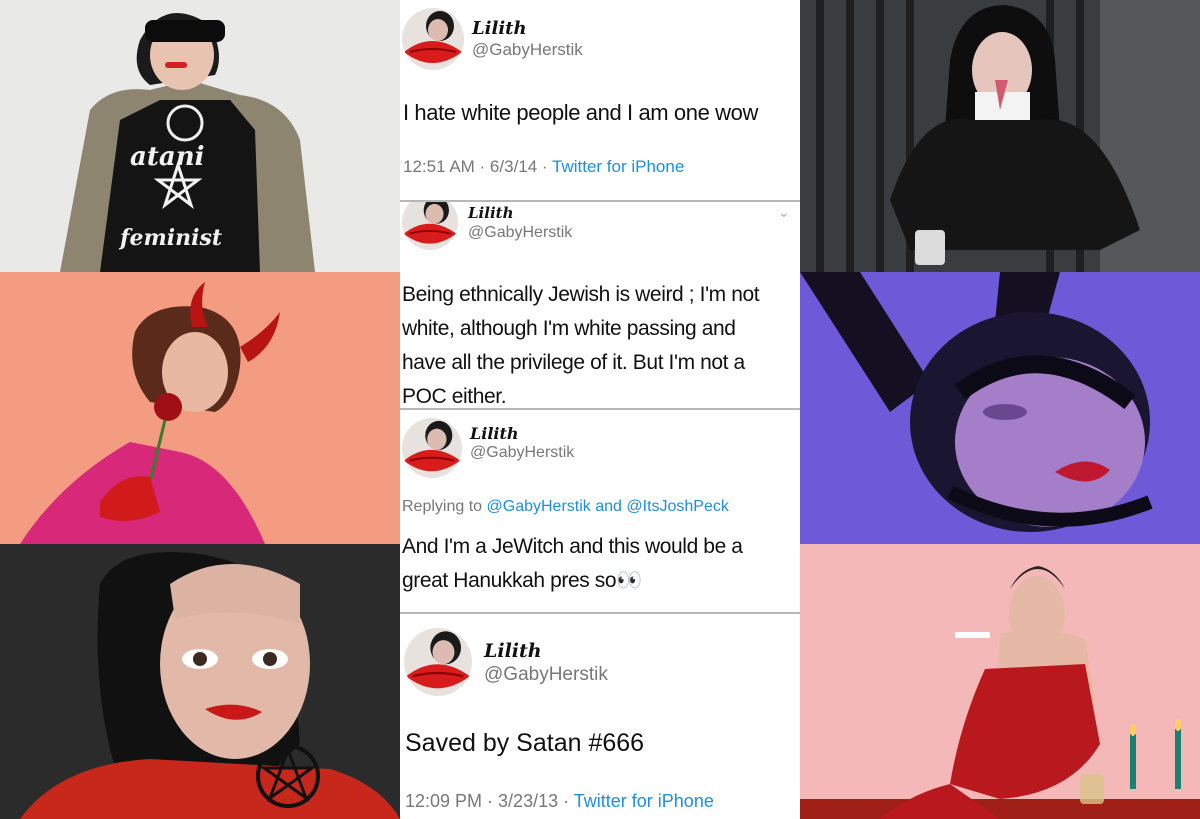 The image size is (1200, 819). I want to click on photo-pentagram-earring, so click(200, 681).